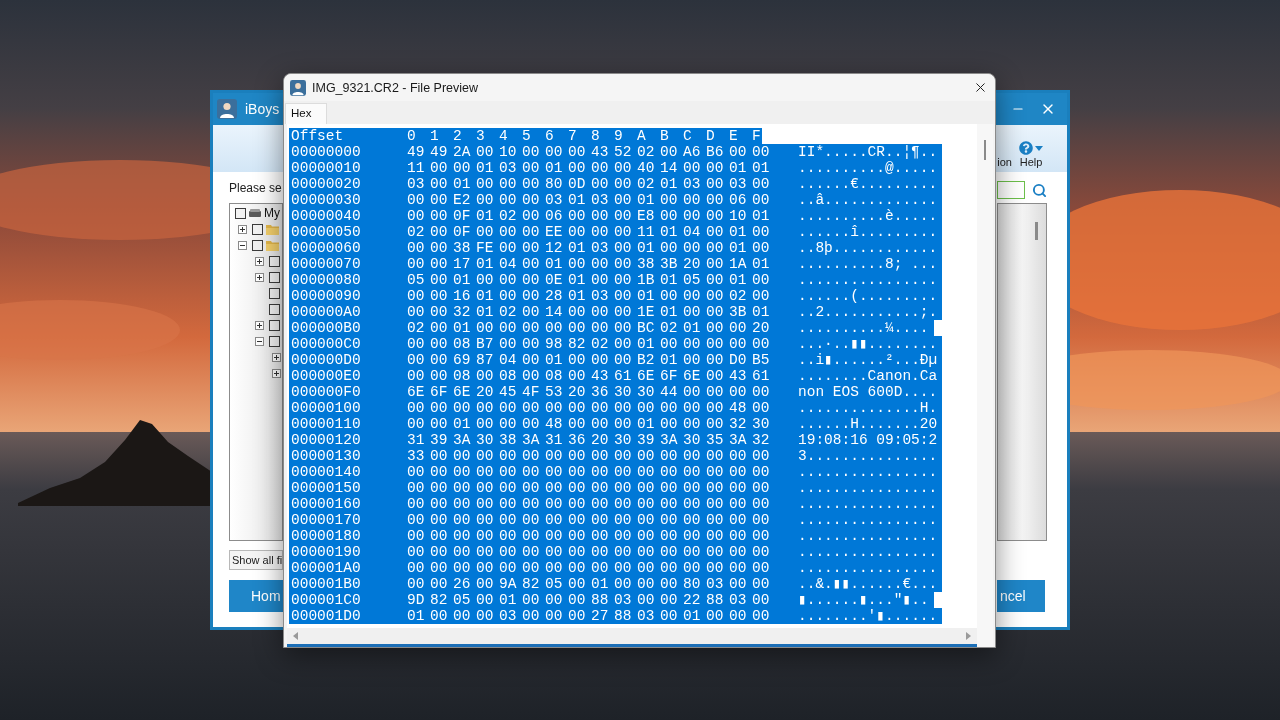 The image size is (1280, 720). I want to click on offset-text: 000001C0, so click(326, 600).